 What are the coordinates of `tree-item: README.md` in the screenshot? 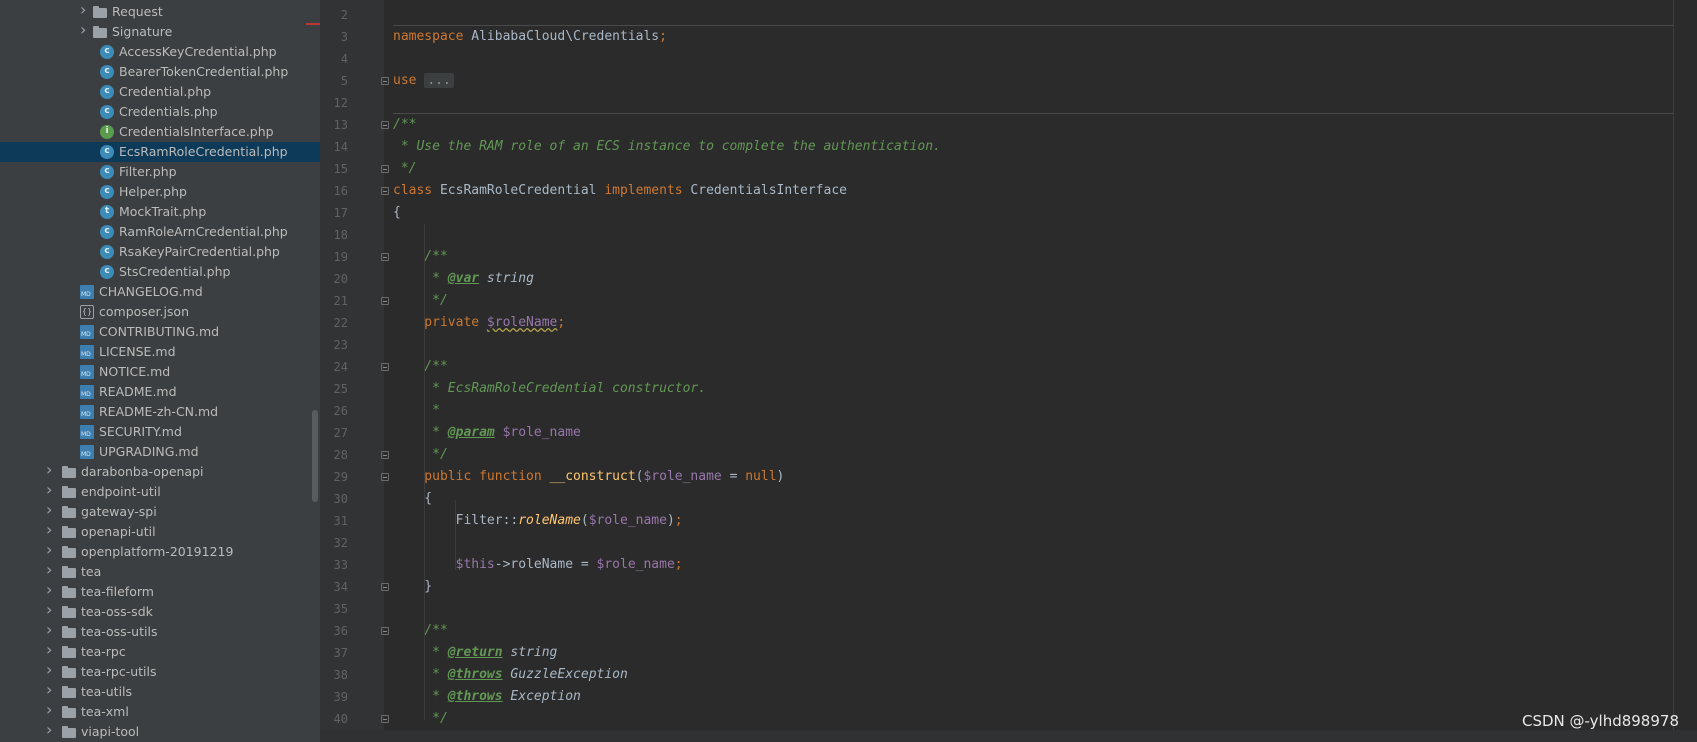 It's located at (160, 392).